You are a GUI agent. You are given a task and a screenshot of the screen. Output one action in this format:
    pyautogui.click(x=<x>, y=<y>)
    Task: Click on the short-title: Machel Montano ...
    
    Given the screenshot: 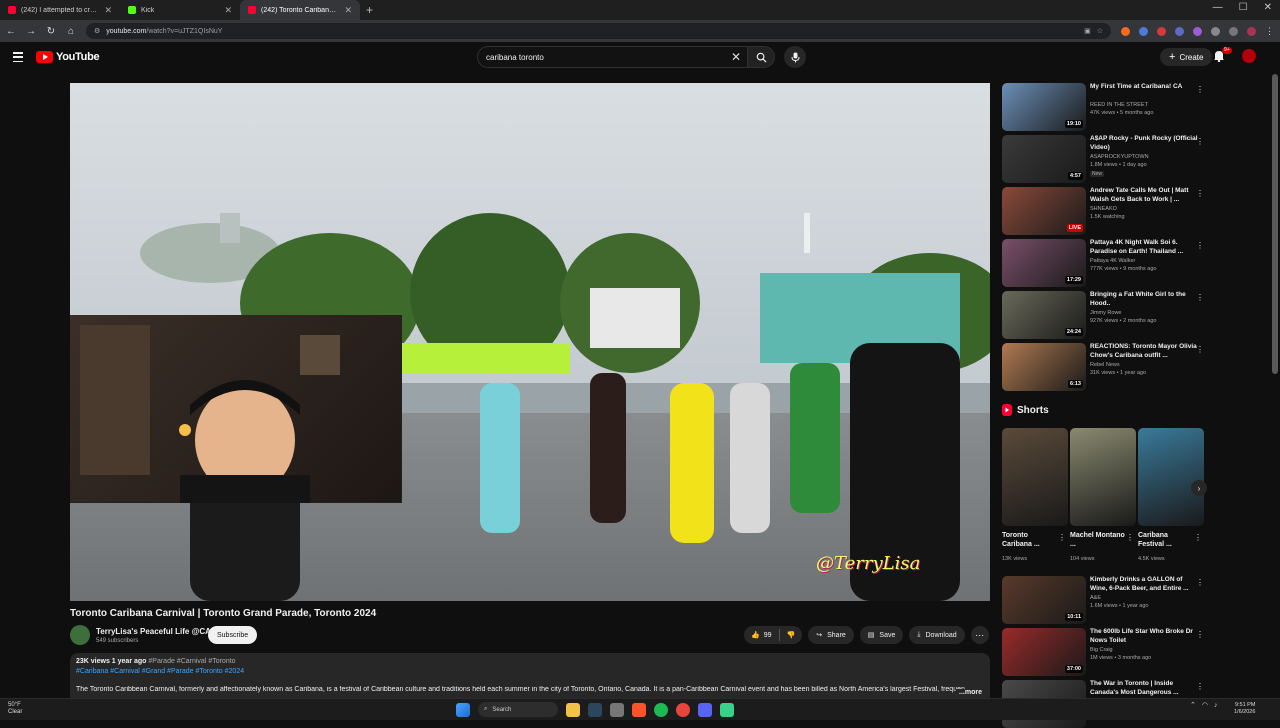 What is the action you would take?
    pyautogui.click(x=1098, y=540)
    